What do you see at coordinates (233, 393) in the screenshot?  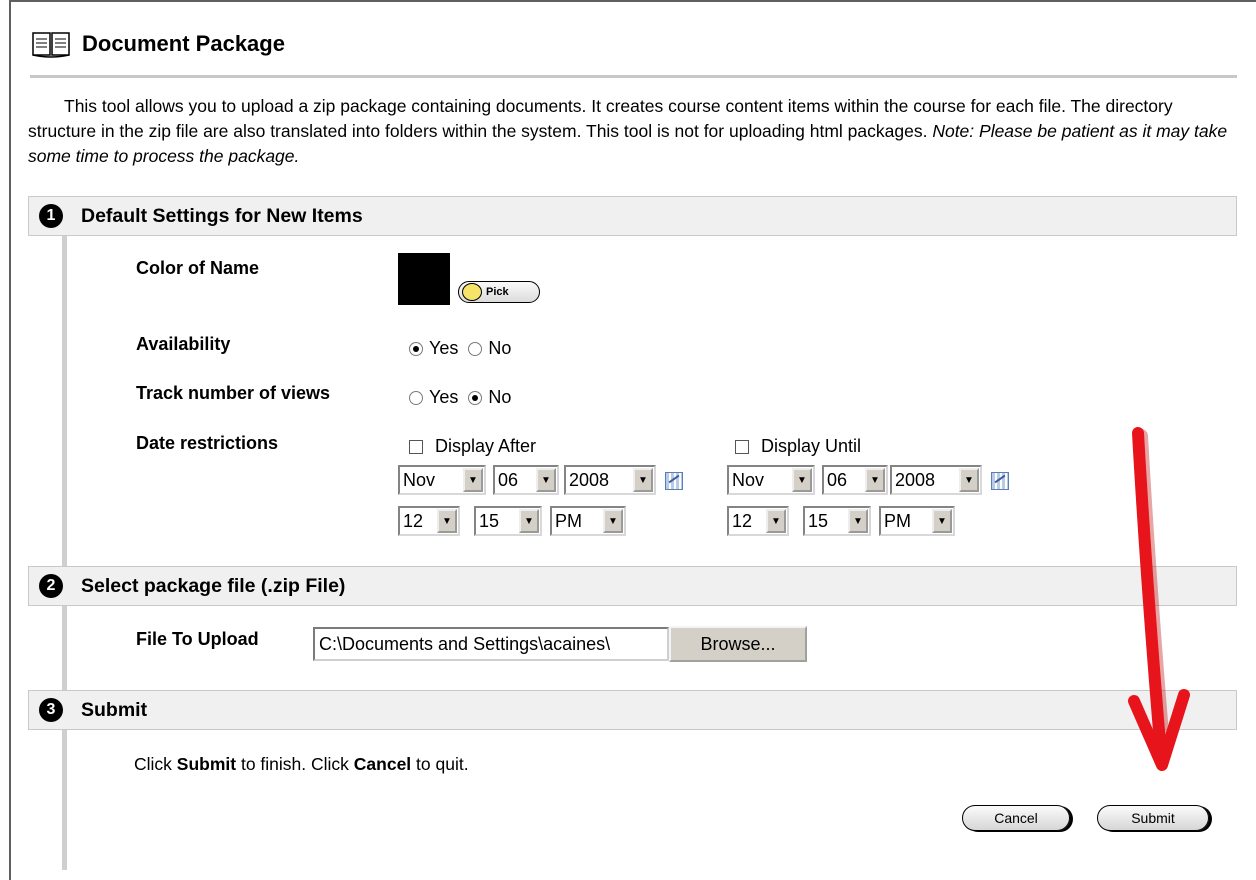 I see `track-views-label: Track number of views` at bounding box center [233, 393].